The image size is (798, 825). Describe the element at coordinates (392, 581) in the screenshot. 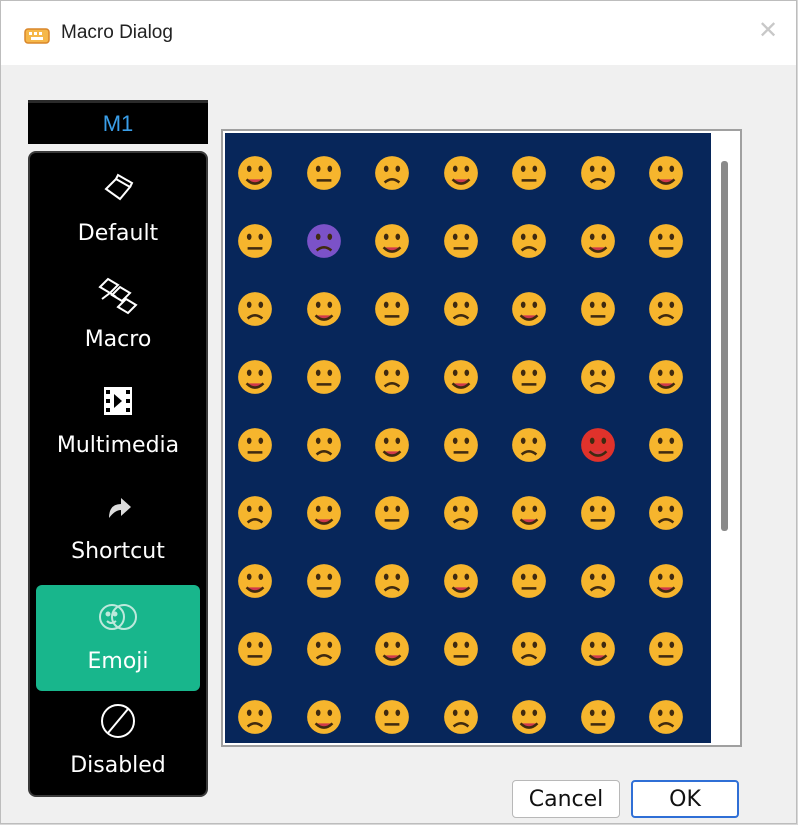

I see `grimacing-face-icon` at that location.